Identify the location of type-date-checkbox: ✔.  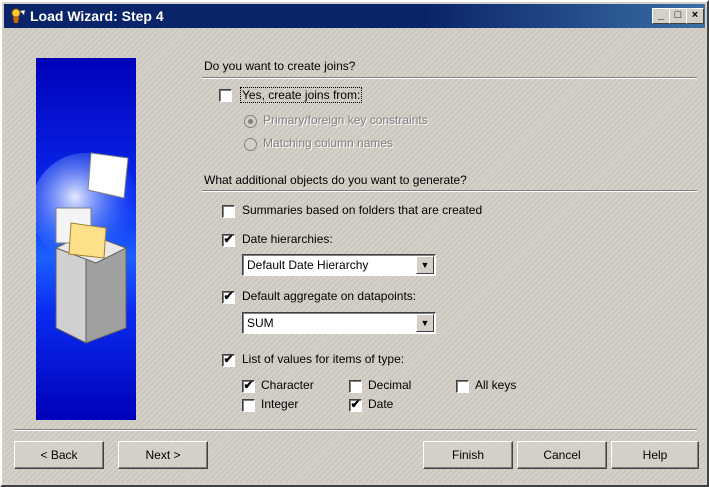
(355, 404).